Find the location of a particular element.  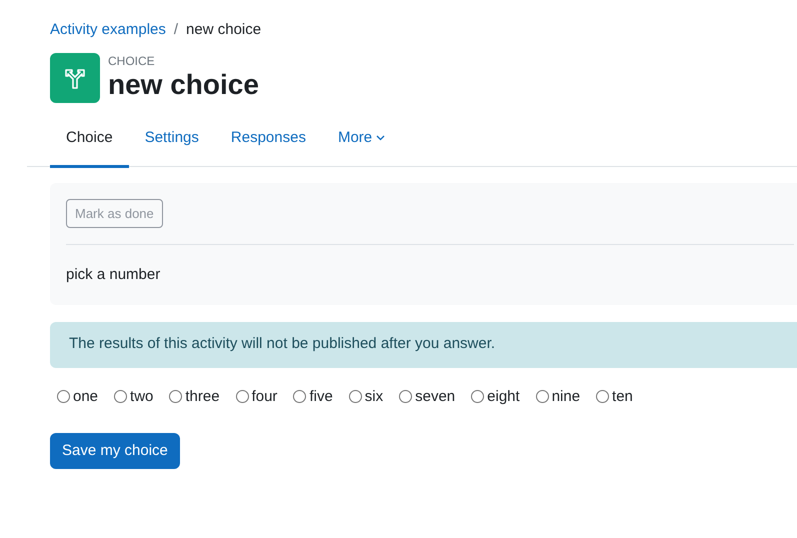

option-label: three is located at coordinates (202, 397).